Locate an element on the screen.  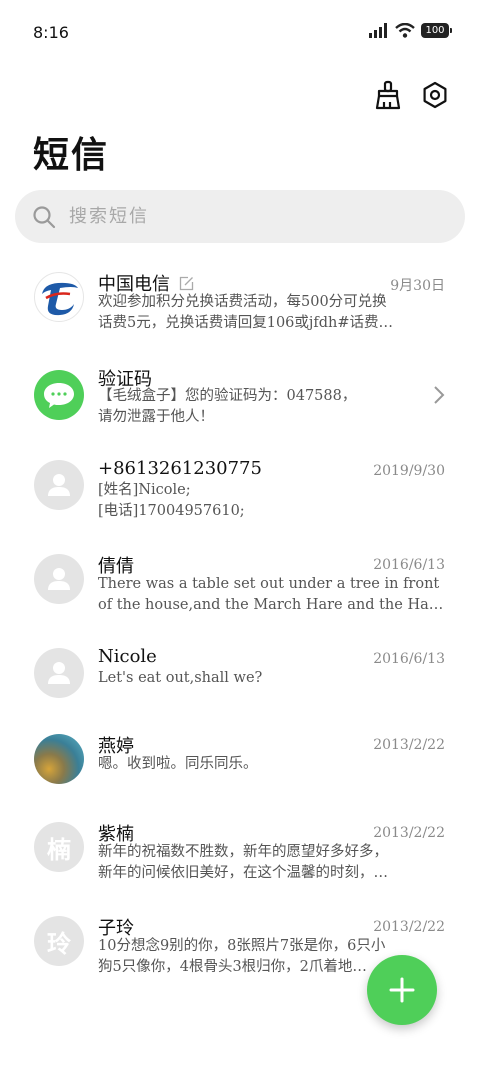
search-icon is located at coordinates (44, 217).